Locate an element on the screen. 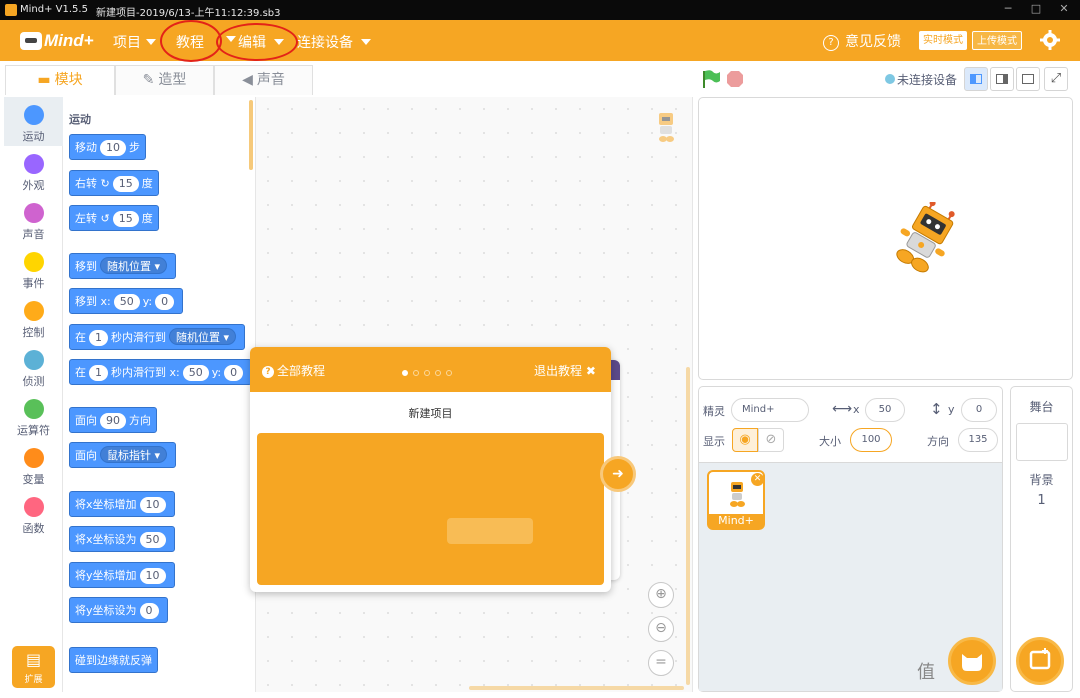 The image size is (1080, 698). stage-thumbnail is located at coordinates (1041, 442).